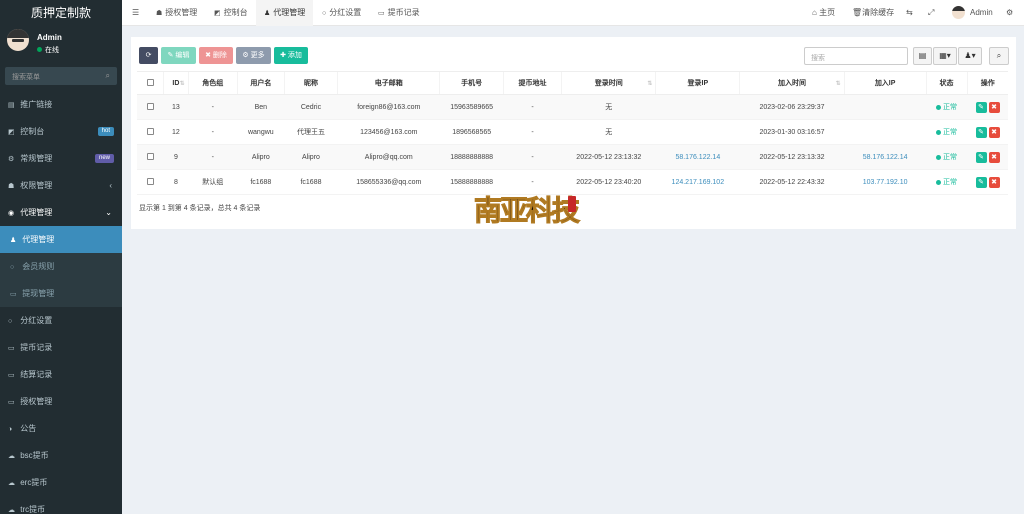  Describe the element at coordinates (11, 213) in the screenshot. I see `user-circle-icon: ◉` at that location.